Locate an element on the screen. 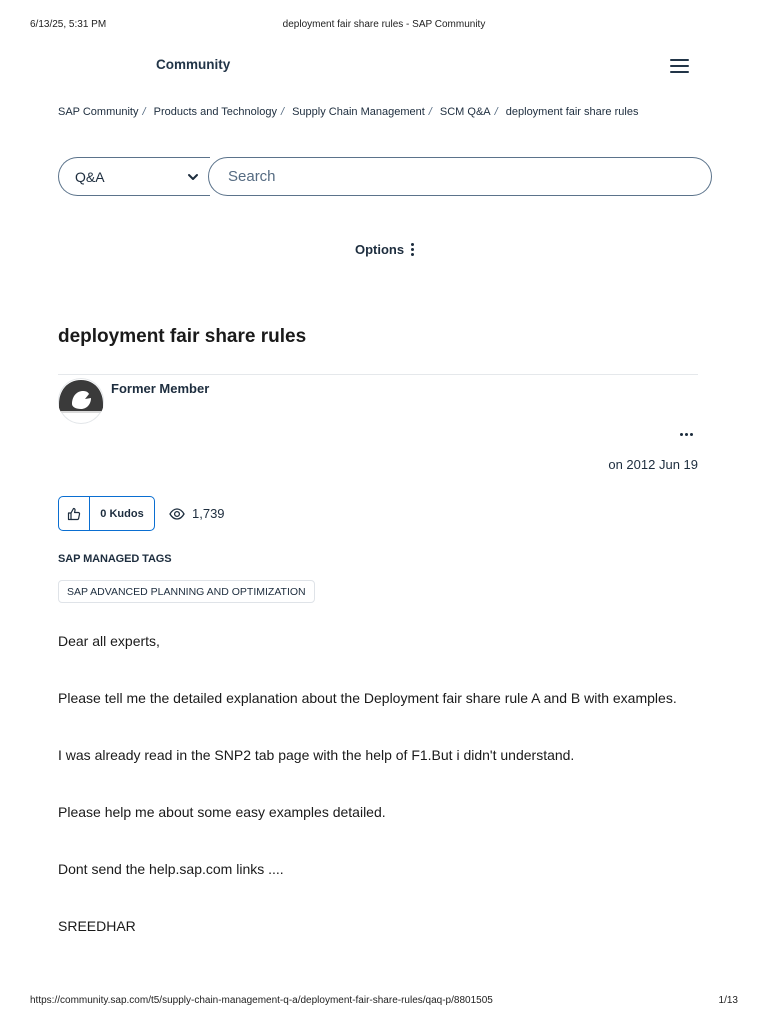  post-date: on 2012 Jun 19 is located at coordinates (653, 464).